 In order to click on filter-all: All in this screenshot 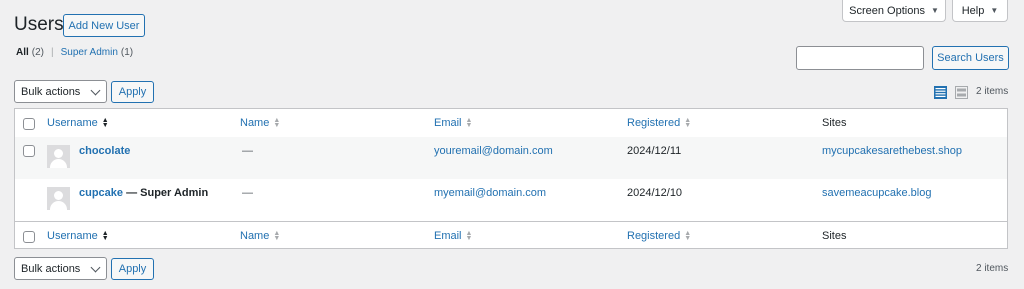, I will do `click(22, 52)`.